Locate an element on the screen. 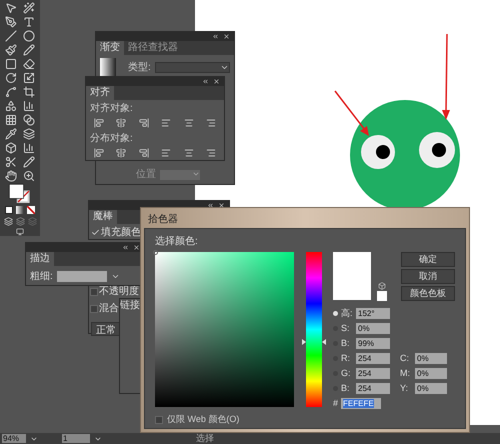  color-mode-button is located at coordinates (9, 210).